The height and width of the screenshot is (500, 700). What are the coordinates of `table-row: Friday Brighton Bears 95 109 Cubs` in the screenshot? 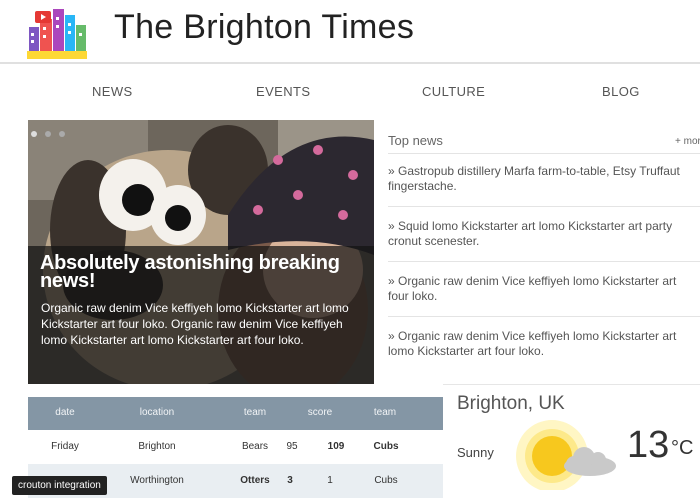 It's located at (235, 447).